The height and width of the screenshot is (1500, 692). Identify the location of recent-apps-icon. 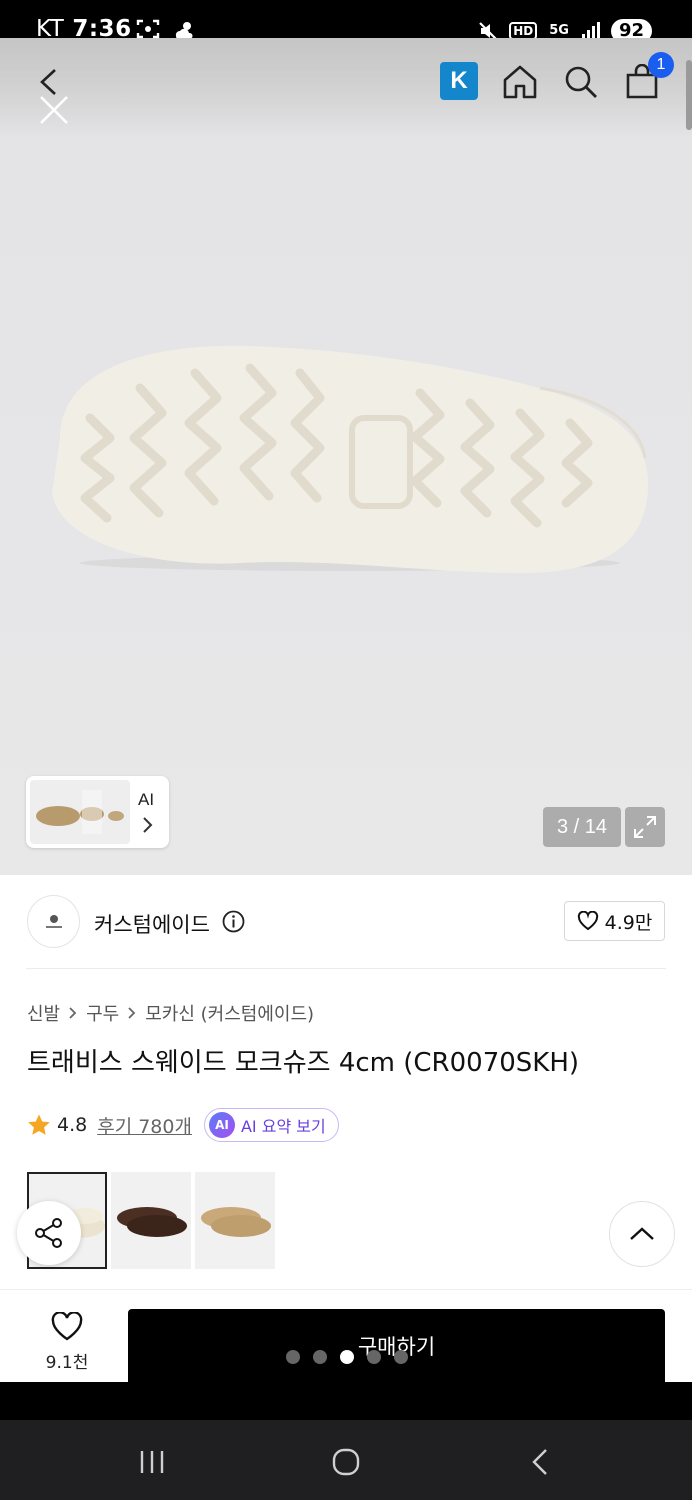
(152, 1462).